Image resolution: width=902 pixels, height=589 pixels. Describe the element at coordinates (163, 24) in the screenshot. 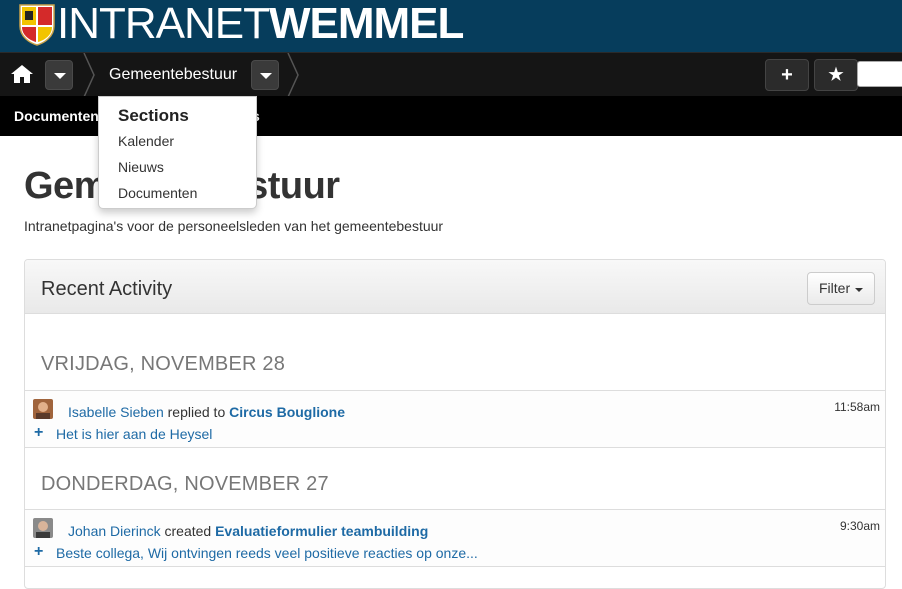

I see `logo-text-intranet: INTRANET` at that location.